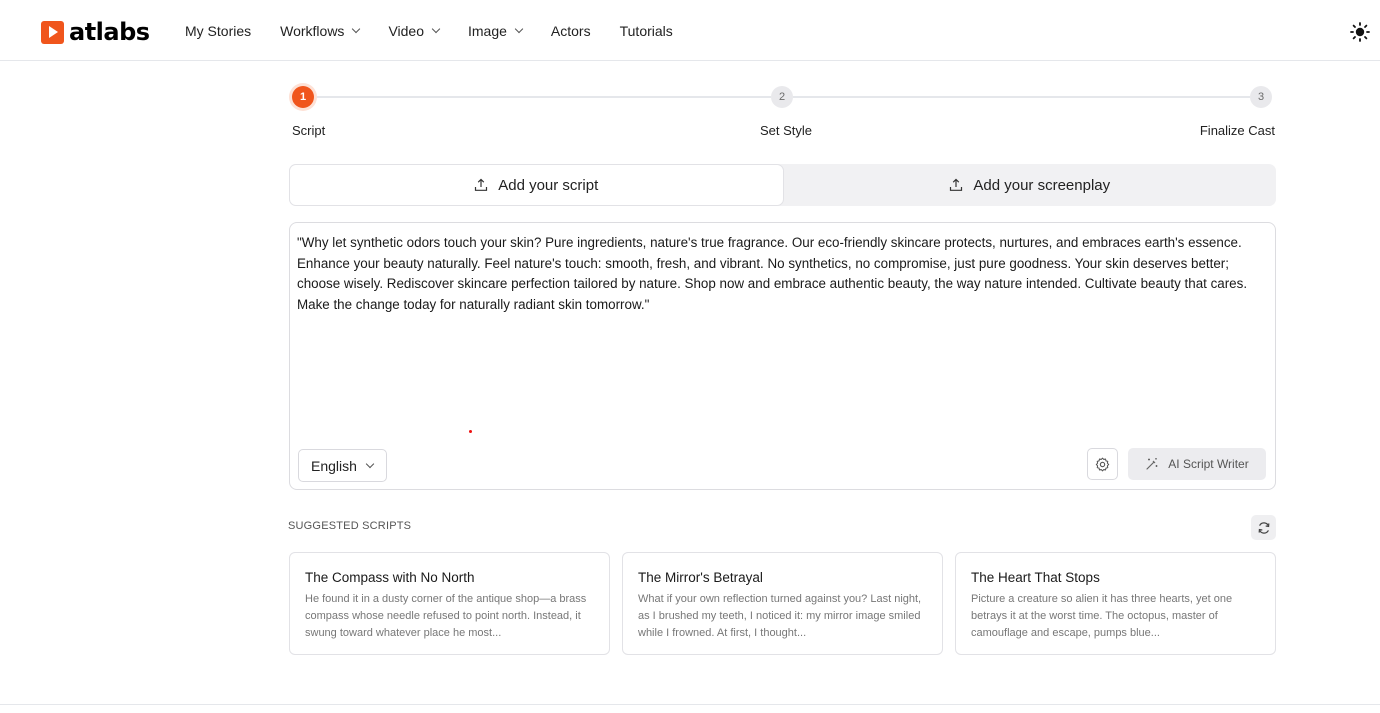 This screenshot has width=1380, height=713. I want to click on logo-text: atlabs, so click(109, 32).